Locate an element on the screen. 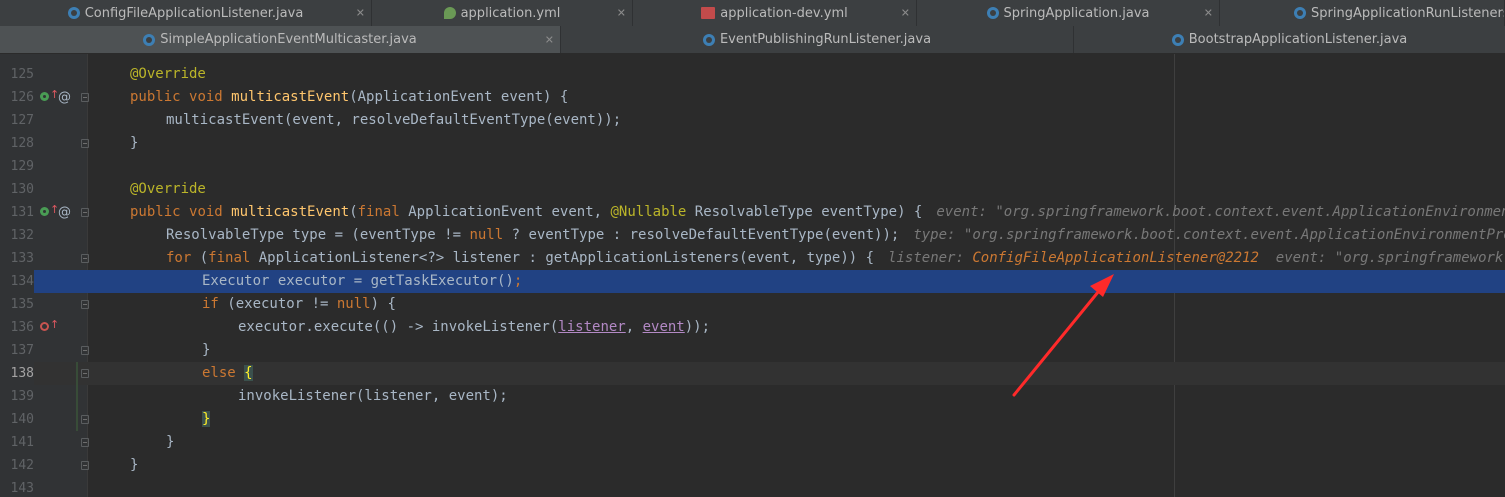 The width and height of the screenshot is (1505, 497). code-line: 142 } is located at coordinates (752, 465).